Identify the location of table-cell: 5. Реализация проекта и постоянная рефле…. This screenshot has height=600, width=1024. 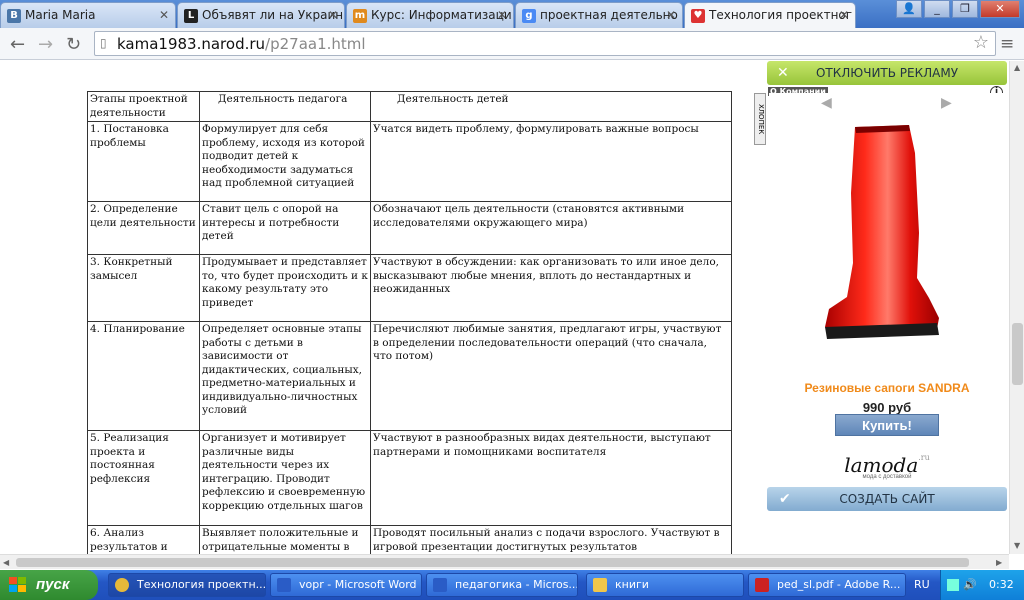
(143, 478).